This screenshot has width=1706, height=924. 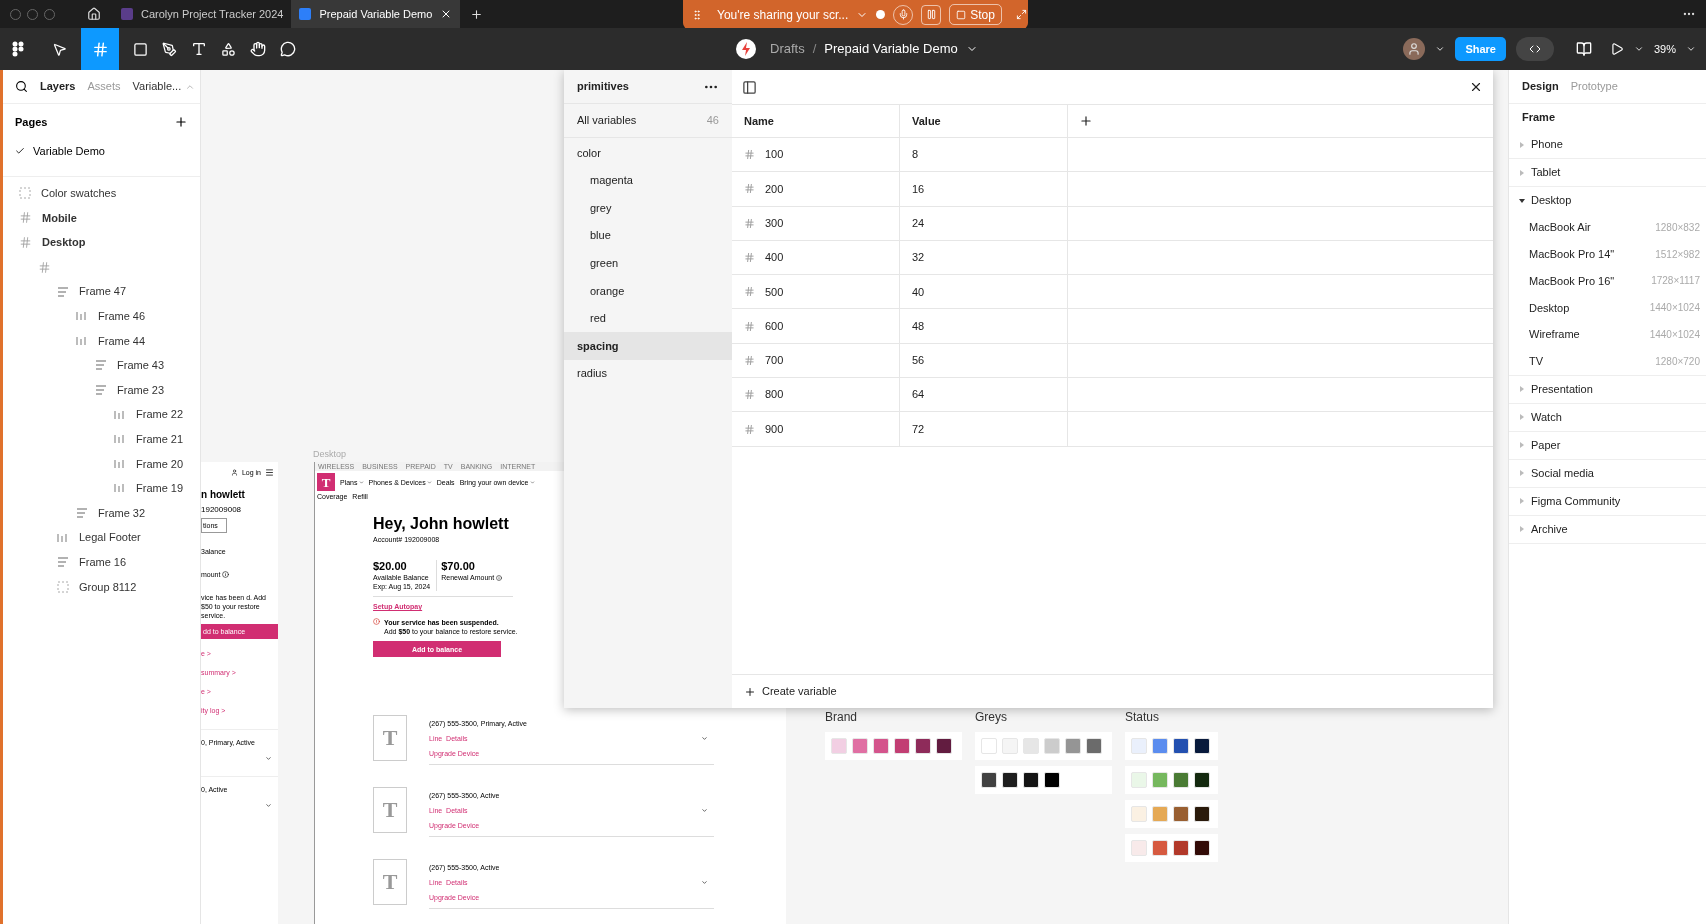 What do you see at coordinates (1476, 87) in the screenshot?
I see `close-icon` at bounding box center [1476, 87].